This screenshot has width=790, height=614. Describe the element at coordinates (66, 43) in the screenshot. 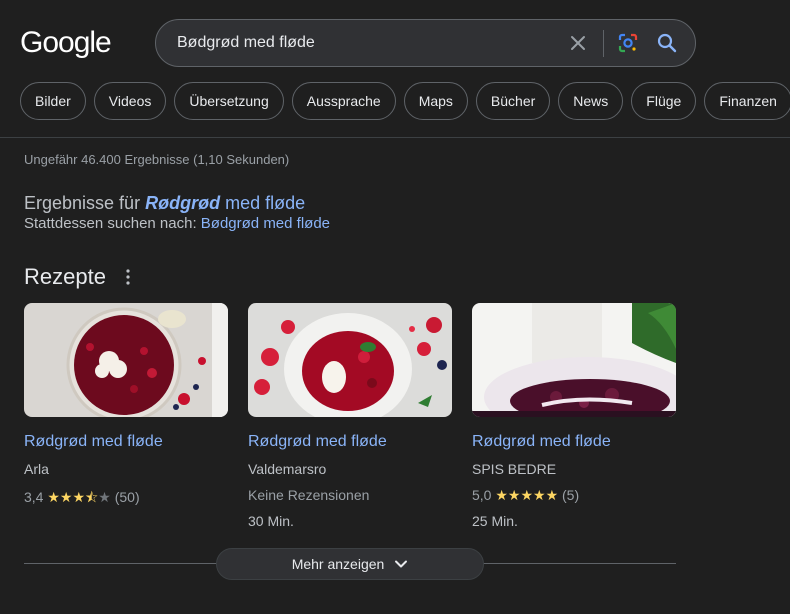

I see `google-logo: Google` at that location.